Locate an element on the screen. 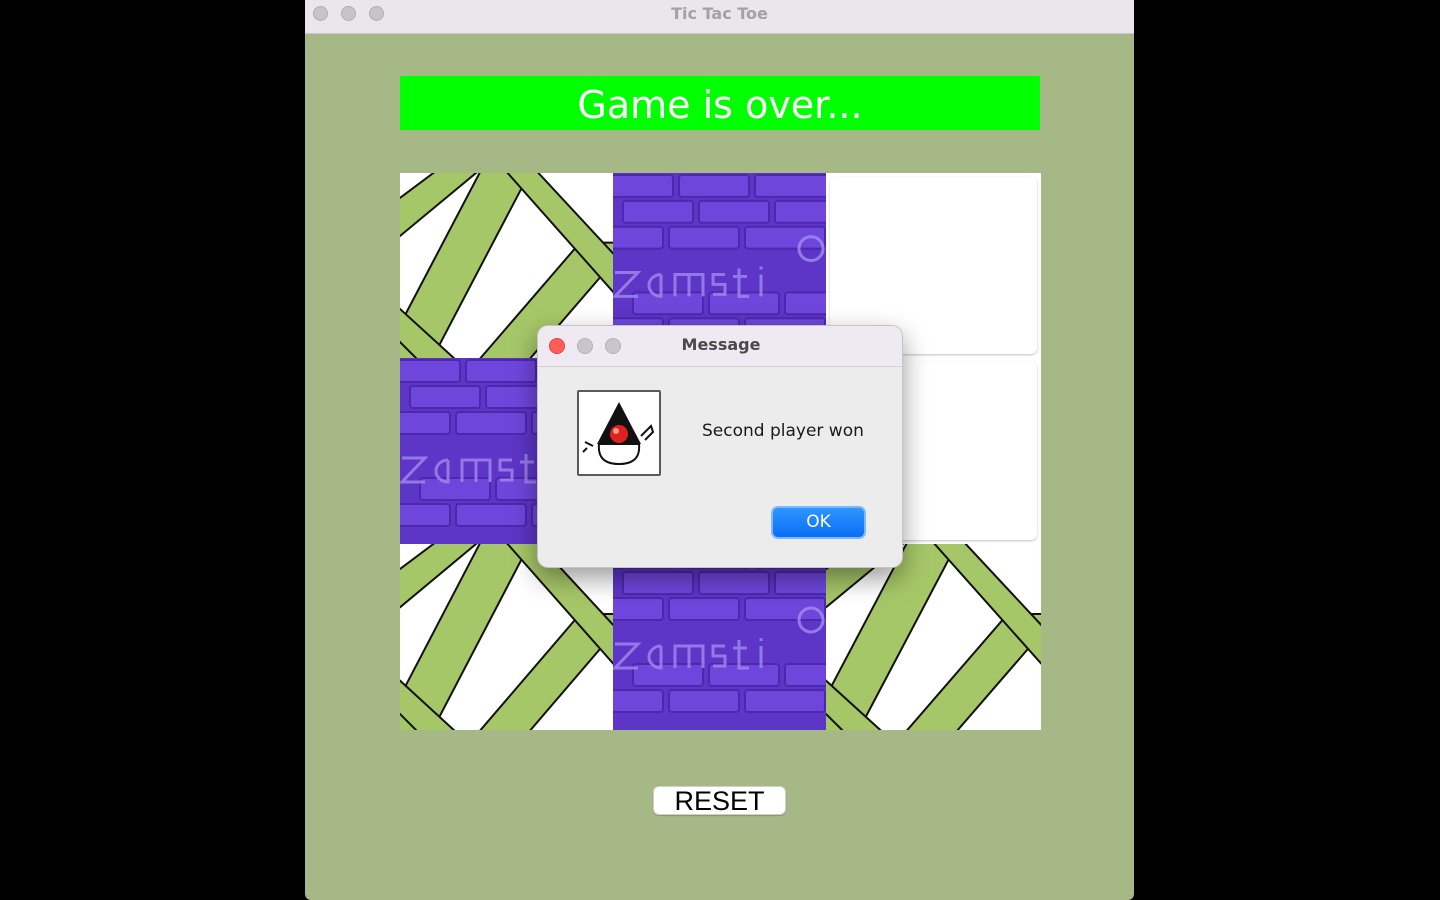 This screenshot has width=1440, height=900. ok-button: OK is located at coordinates (818, 522).